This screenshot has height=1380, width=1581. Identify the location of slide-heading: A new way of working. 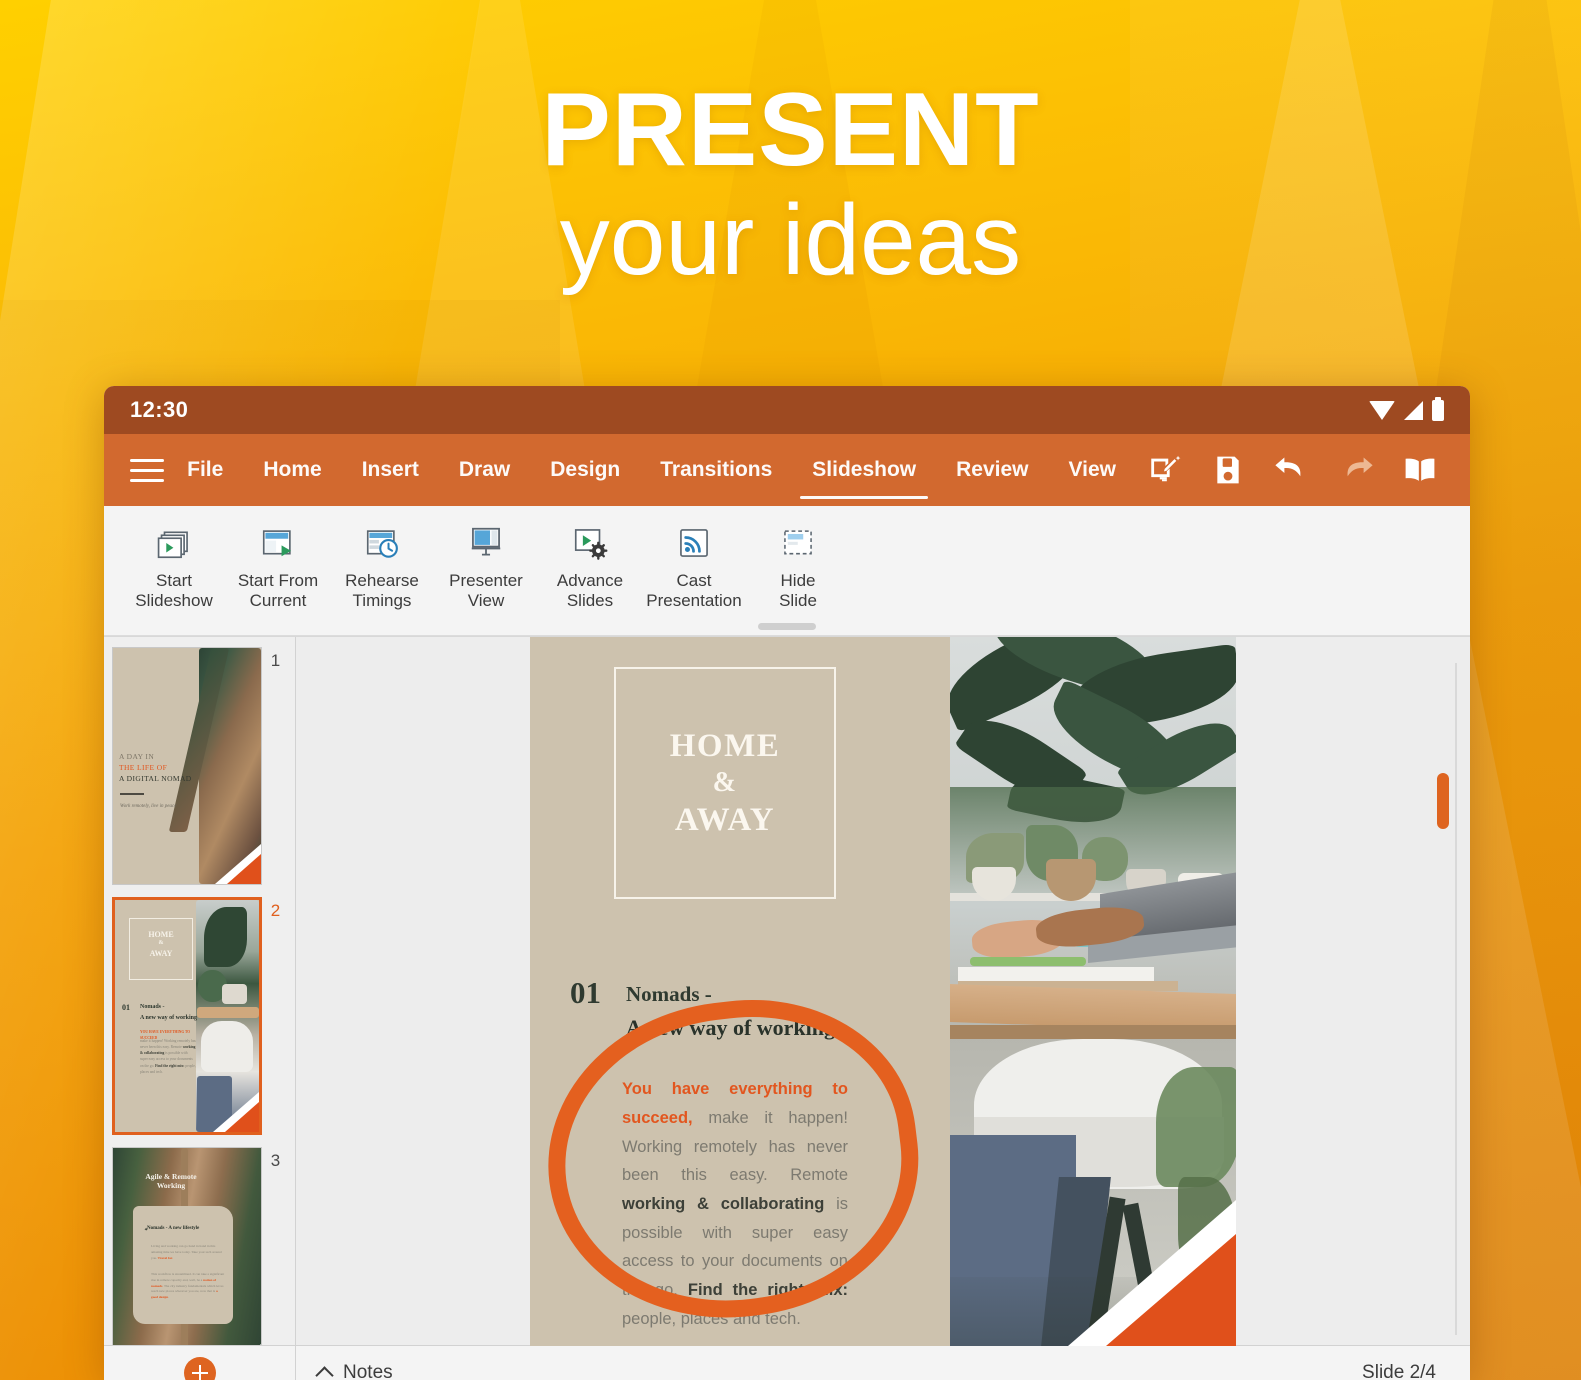
(731, 1028).